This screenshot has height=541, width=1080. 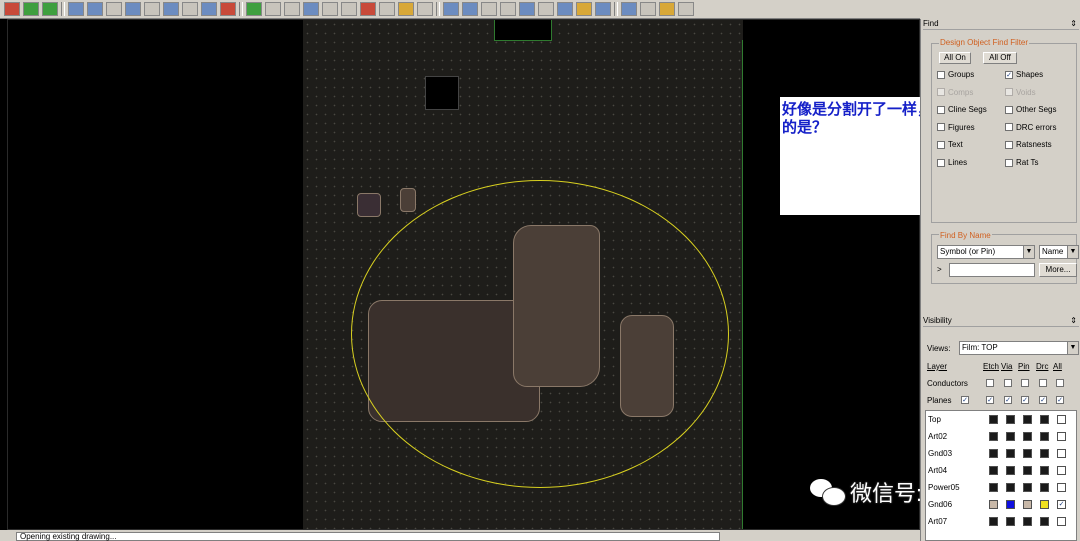 I want to click on filter-other-segs-checkbox: Other Segs, so click(x=1030, y=109).